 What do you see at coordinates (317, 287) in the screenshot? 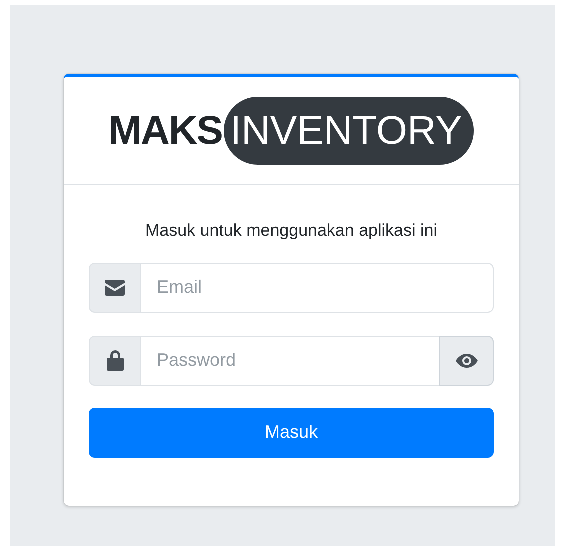
I see `email-field: Email` at bounding box center [317, 287].